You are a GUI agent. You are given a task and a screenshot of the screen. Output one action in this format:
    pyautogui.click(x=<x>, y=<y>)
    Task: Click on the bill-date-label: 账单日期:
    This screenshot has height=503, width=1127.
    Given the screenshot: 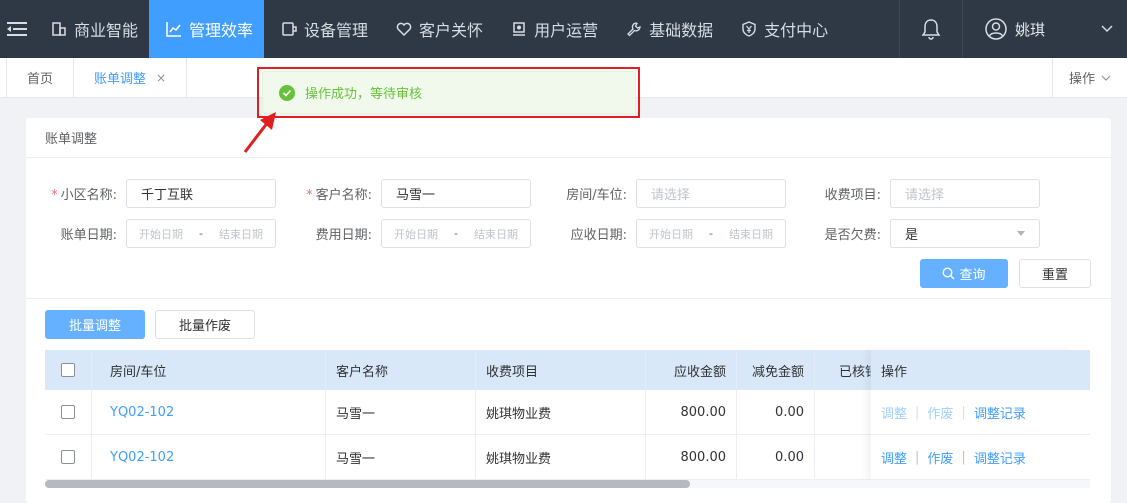 What is the action you would take?
    pyautogui.click(x=88, y=235)
    